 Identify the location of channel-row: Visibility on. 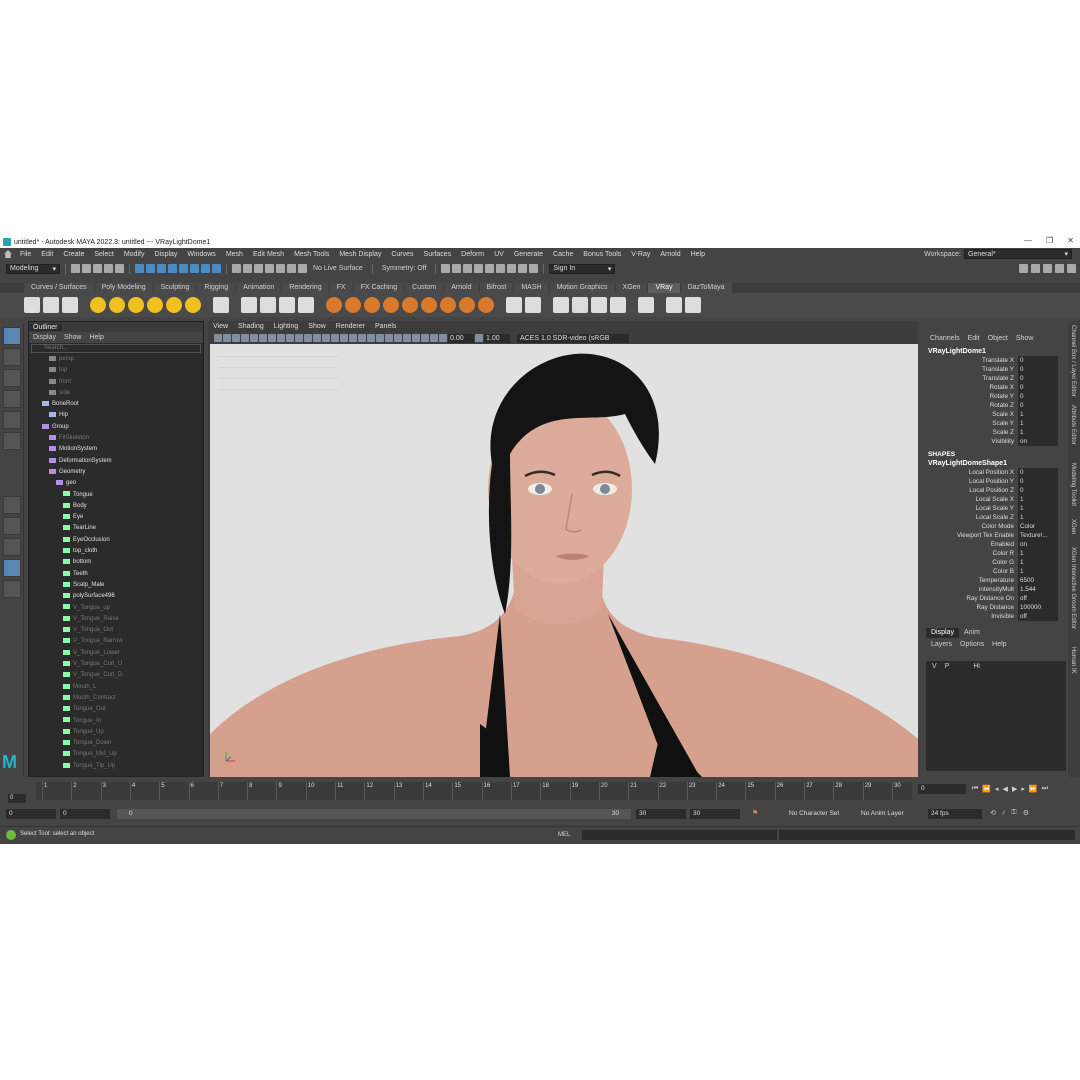
(995, 441).